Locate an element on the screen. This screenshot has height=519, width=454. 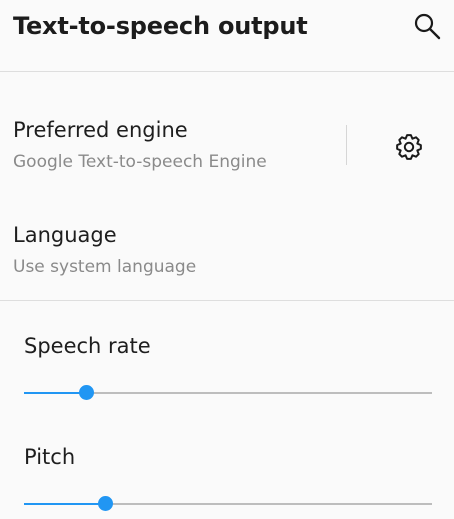
header-divider is located at coordinates (227, 71).